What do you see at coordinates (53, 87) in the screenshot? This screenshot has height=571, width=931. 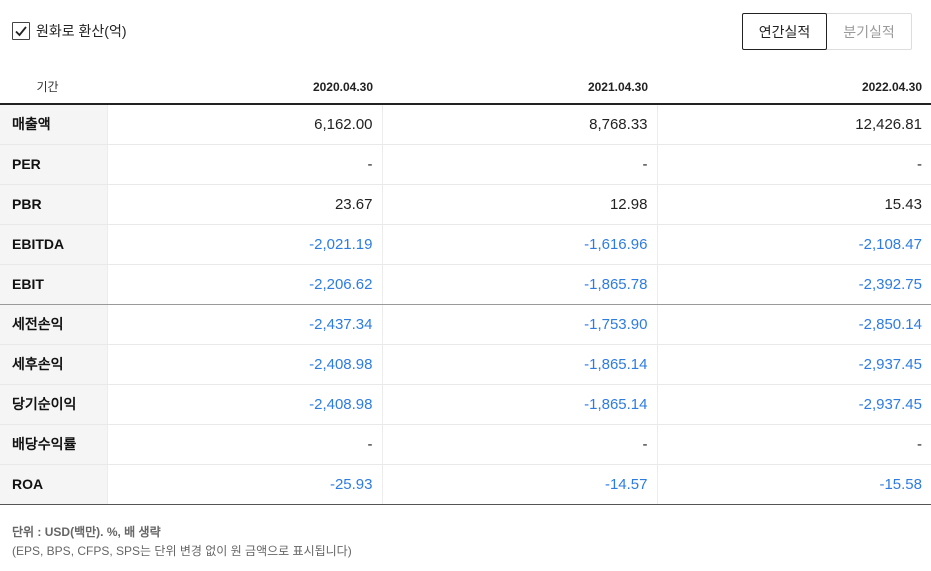 I see `period-header: 기간` at bounding box center [53, 87].